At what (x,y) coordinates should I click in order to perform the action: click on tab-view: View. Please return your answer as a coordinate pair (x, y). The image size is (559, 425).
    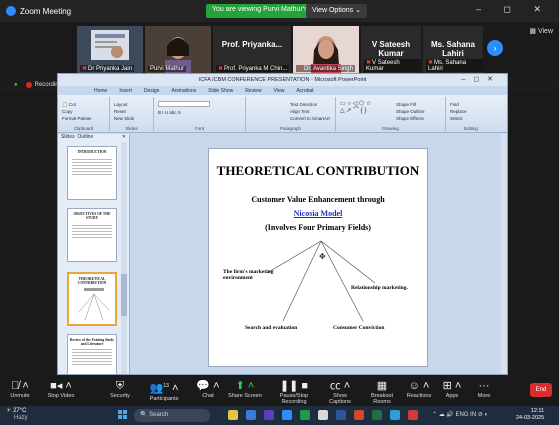
    Looking at the image, I should click on (279, 91).